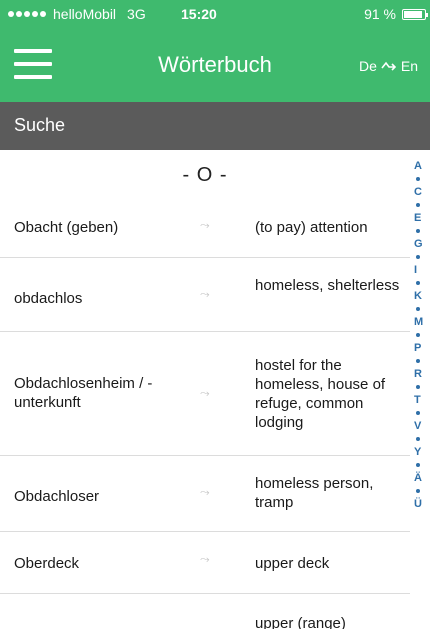 The height and width of the screenshot is (629, 430). I want to click on battery-icon, so click(415, 14).